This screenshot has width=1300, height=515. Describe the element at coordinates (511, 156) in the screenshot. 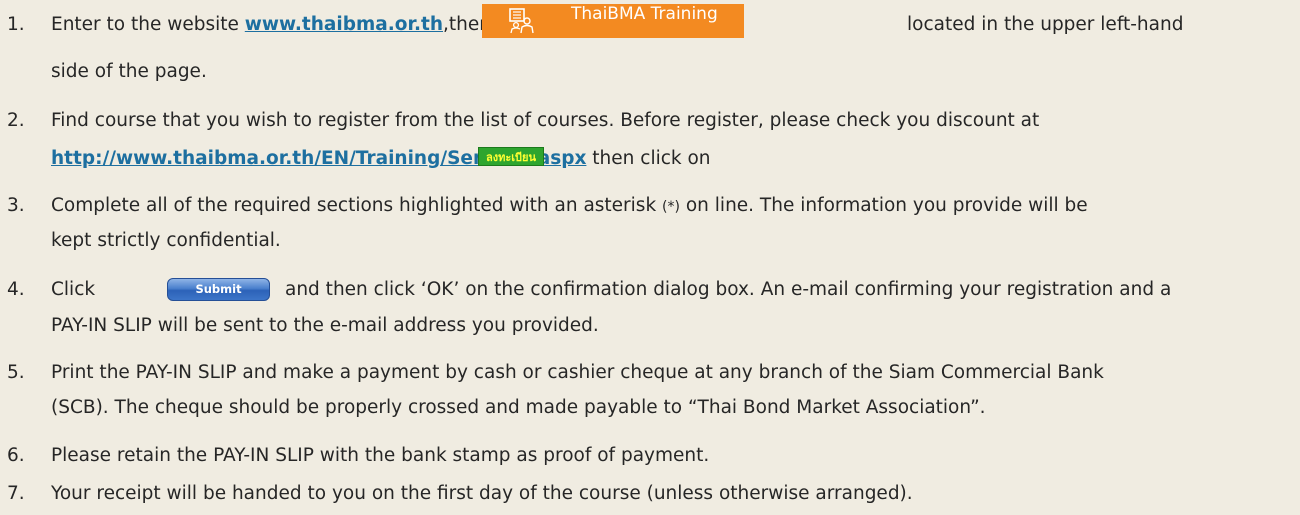

I see `register-button: ลงทะเบียน` at that location.